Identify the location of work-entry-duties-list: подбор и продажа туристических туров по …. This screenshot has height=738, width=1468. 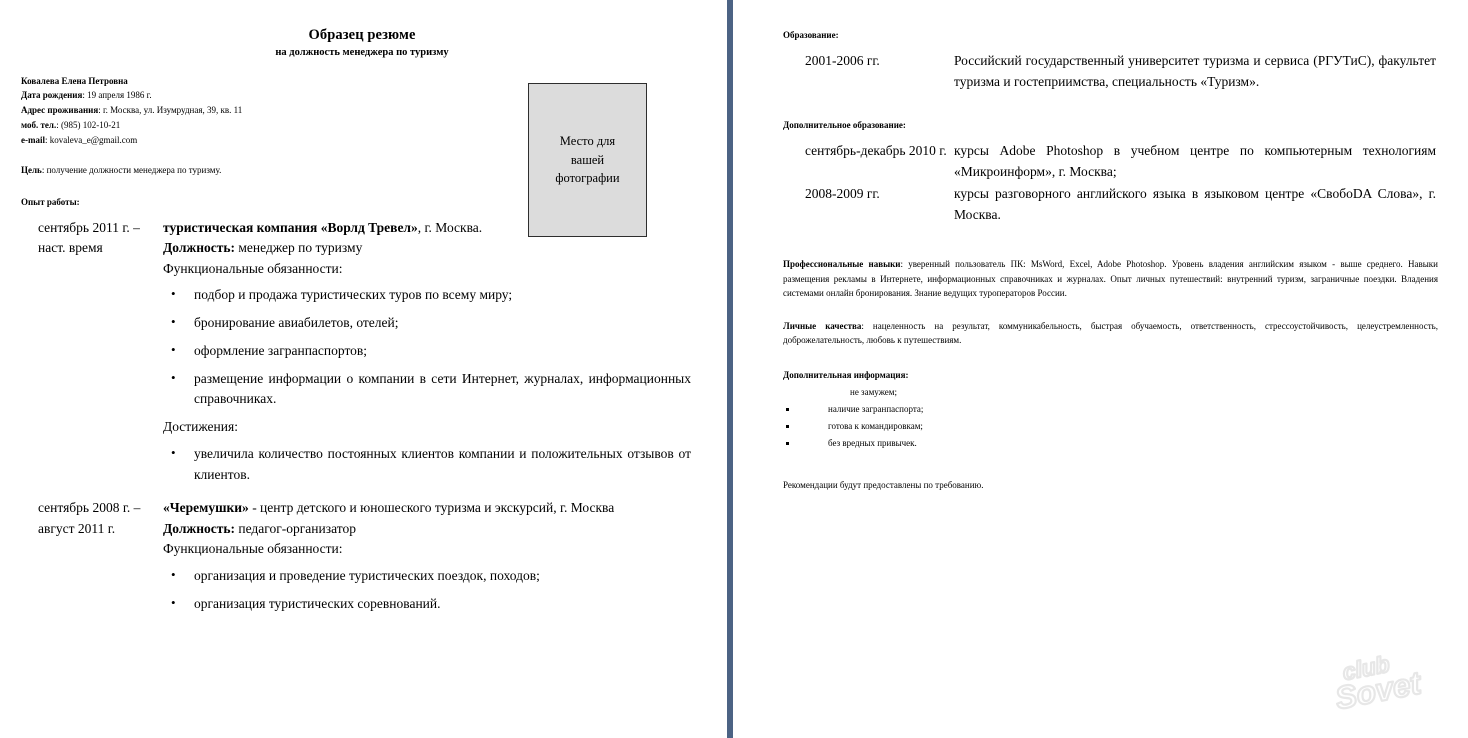
(427, 347).